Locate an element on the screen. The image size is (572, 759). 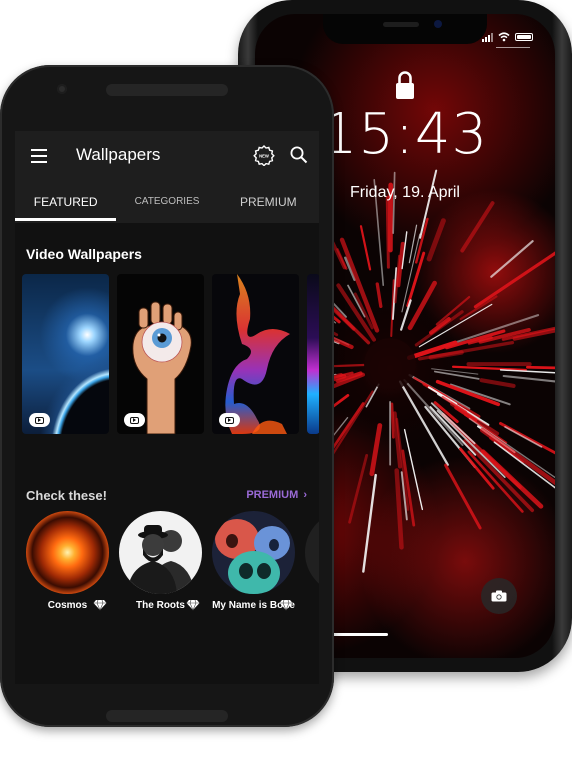
video-card-neon is located at coordinates (313, 354).